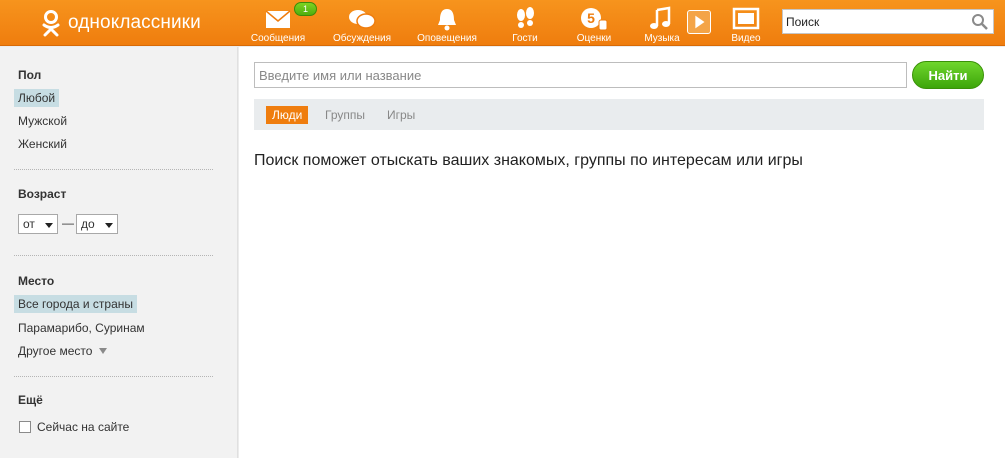 This screenshot has height=458, width=1005. Describe the element at coordinates (447, 20) in the screenshot. I see `bell-icon` at that location.